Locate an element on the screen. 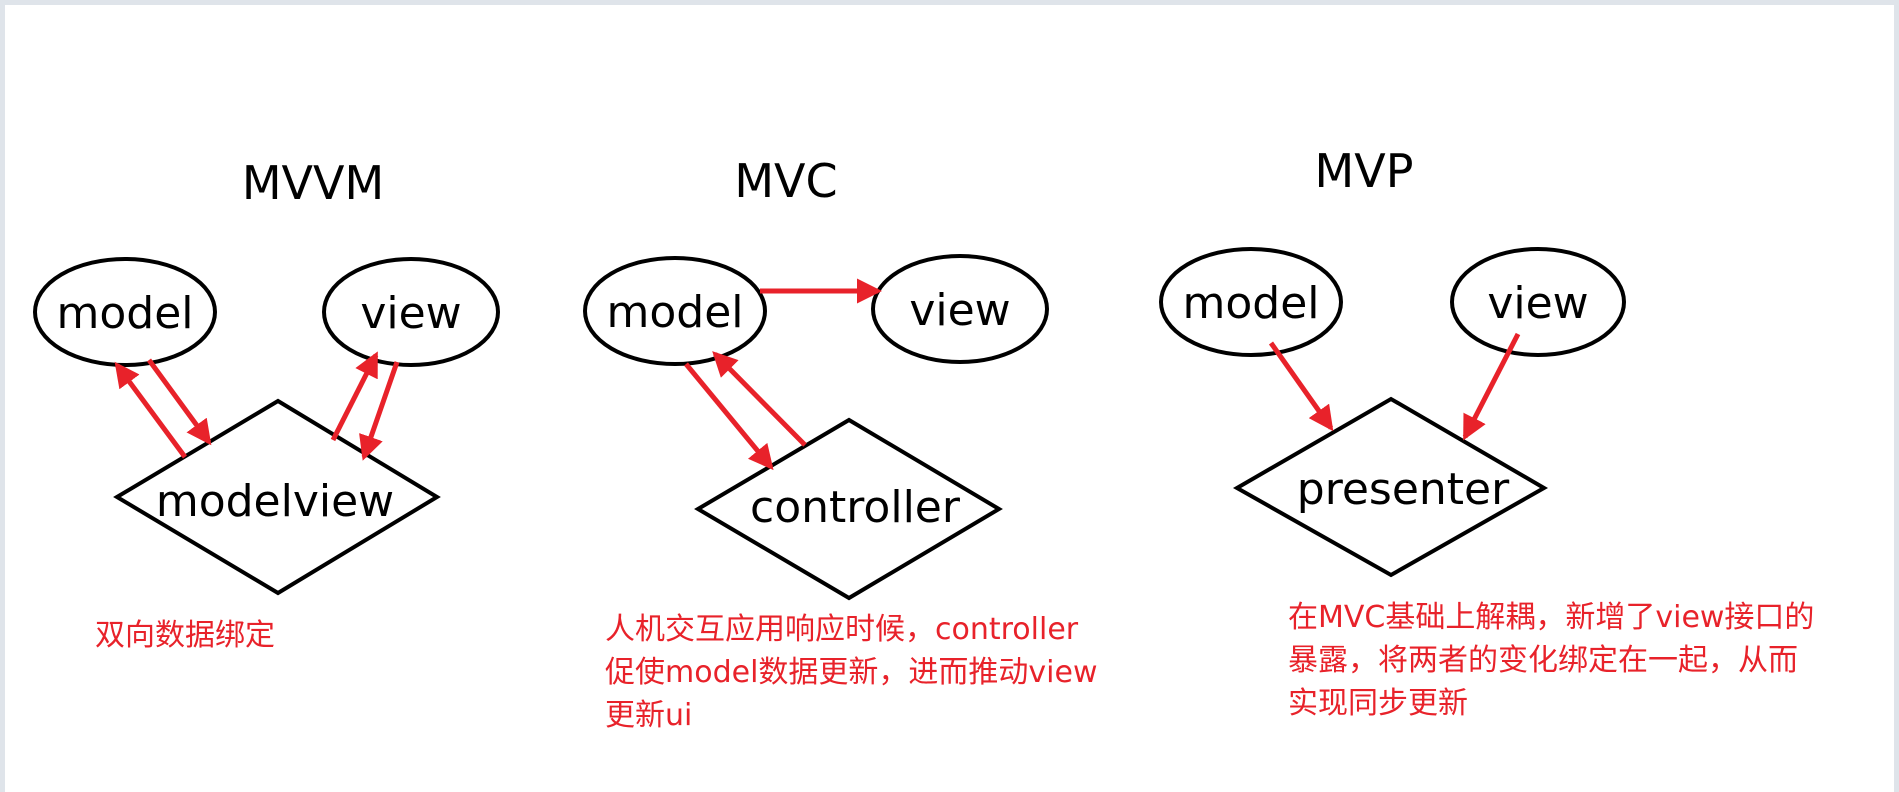 The width and height of the screenshot is (1899, 792). mvp-arrow-view-to-presenter is located at coordinates (1491, 386).